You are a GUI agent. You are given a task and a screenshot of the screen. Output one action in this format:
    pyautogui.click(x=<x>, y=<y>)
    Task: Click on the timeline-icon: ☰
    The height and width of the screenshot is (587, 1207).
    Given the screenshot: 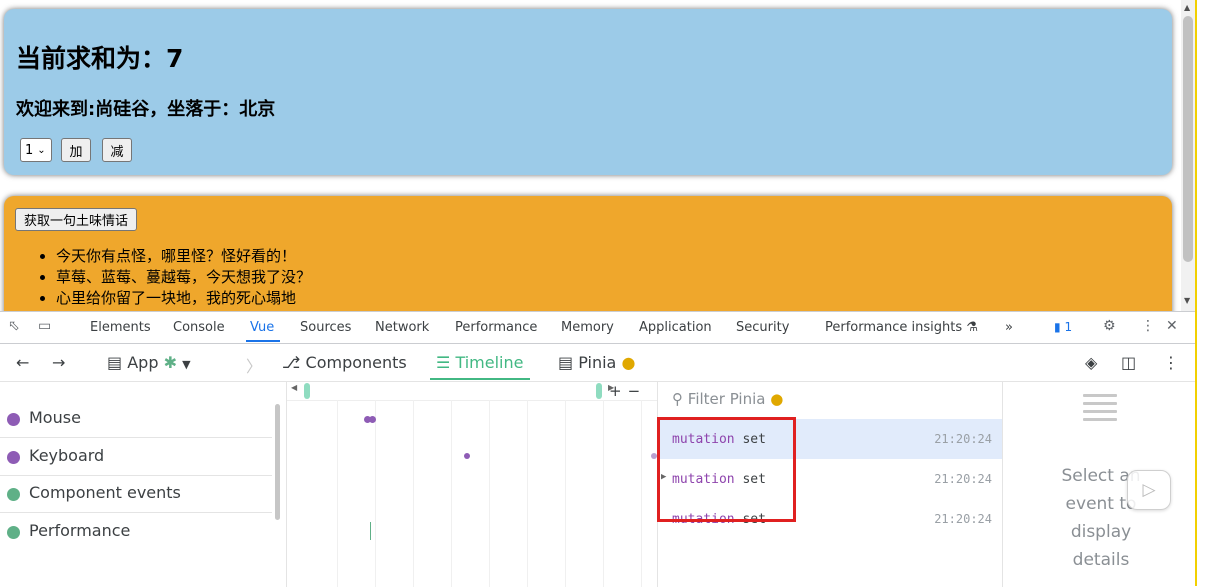 What is the action you would take?
    pyautogui.click(x=443, y=362)
    